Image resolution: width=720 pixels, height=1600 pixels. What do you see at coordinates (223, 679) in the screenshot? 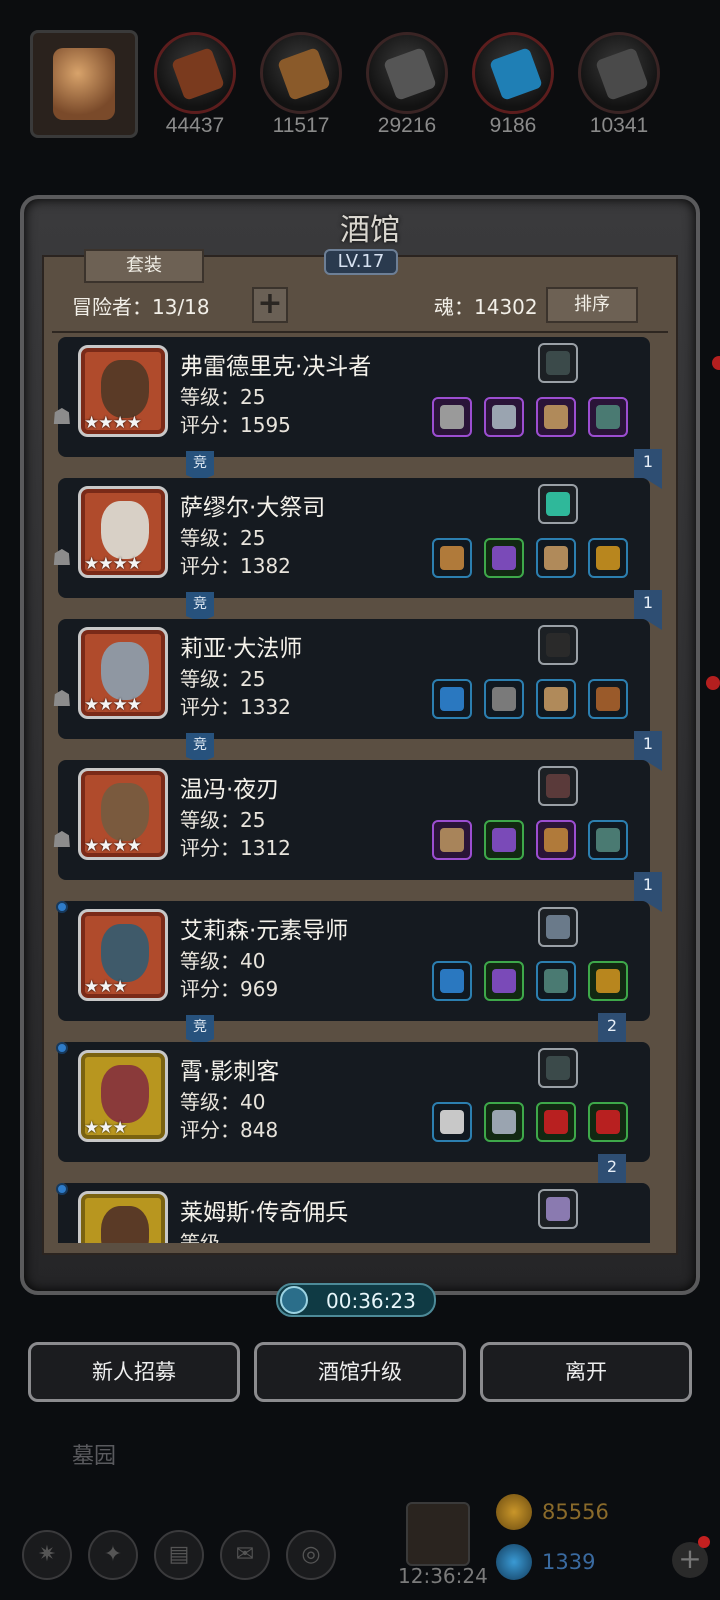
I see `hero-level: 等级：25` at bounding box center [223, 679].